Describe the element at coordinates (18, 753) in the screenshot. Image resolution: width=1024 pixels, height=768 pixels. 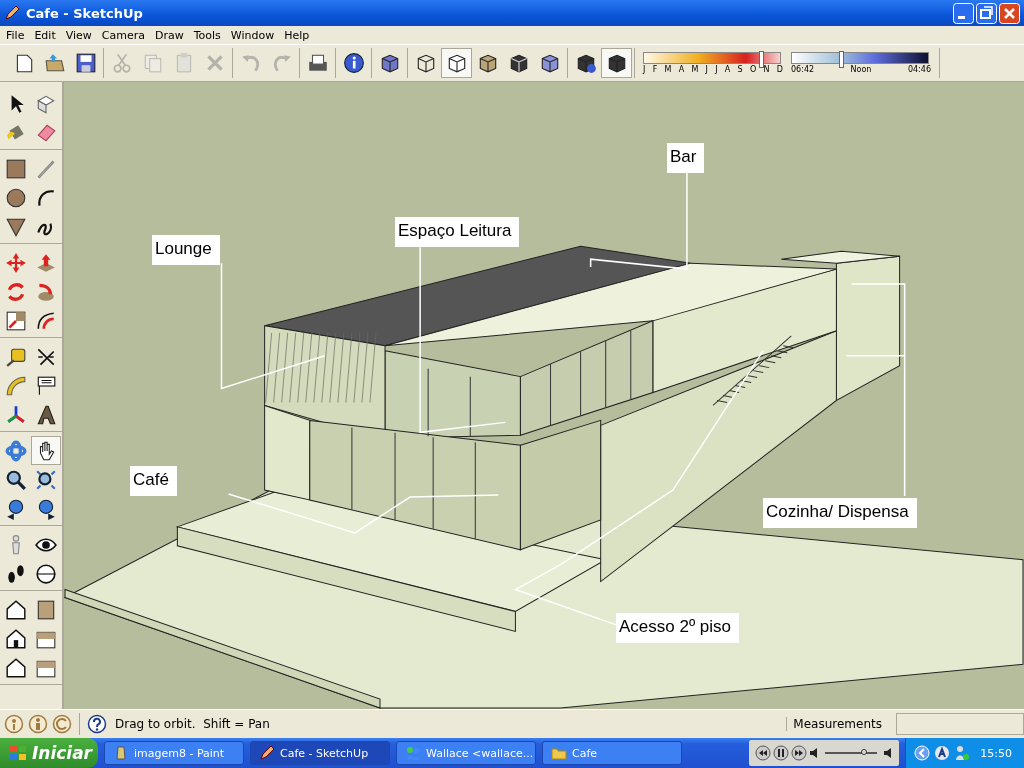
I see `windows-flag-icon` at that location.